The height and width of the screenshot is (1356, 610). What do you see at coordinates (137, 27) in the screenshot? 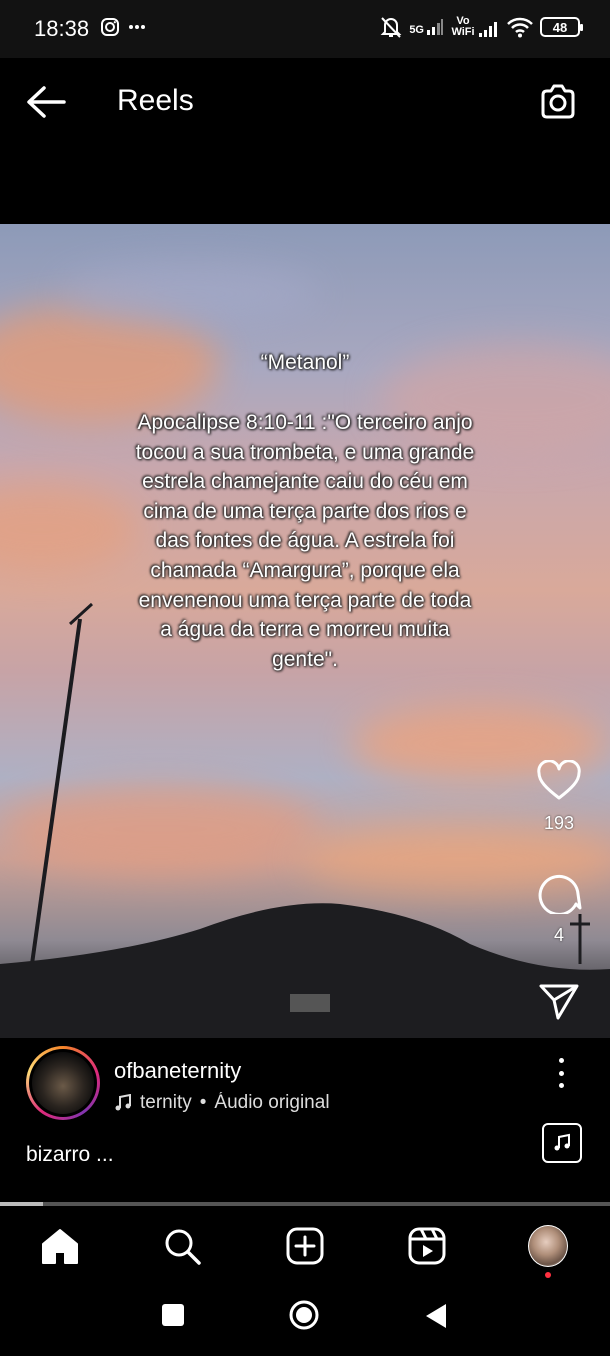
I see `more-dots-icon` at bounding box center [137, 27].